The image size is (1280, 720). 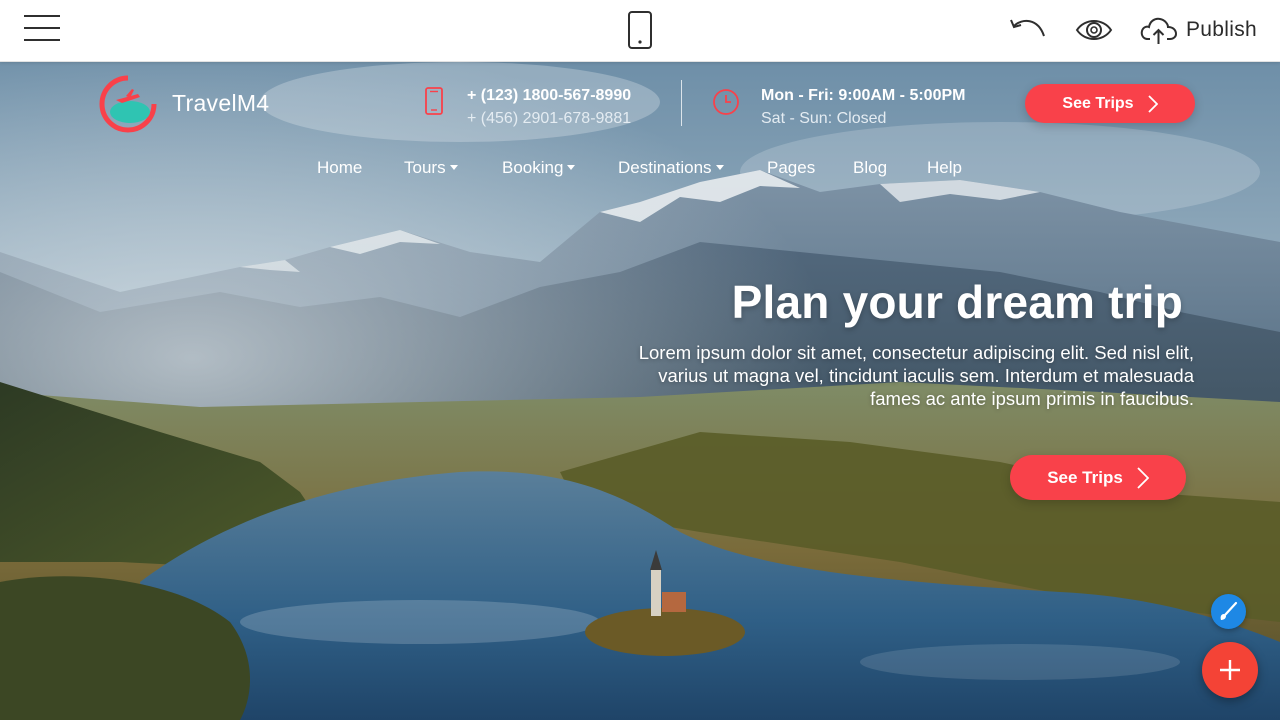 I want to click on add-block-button, so click(x=1230, y=670).